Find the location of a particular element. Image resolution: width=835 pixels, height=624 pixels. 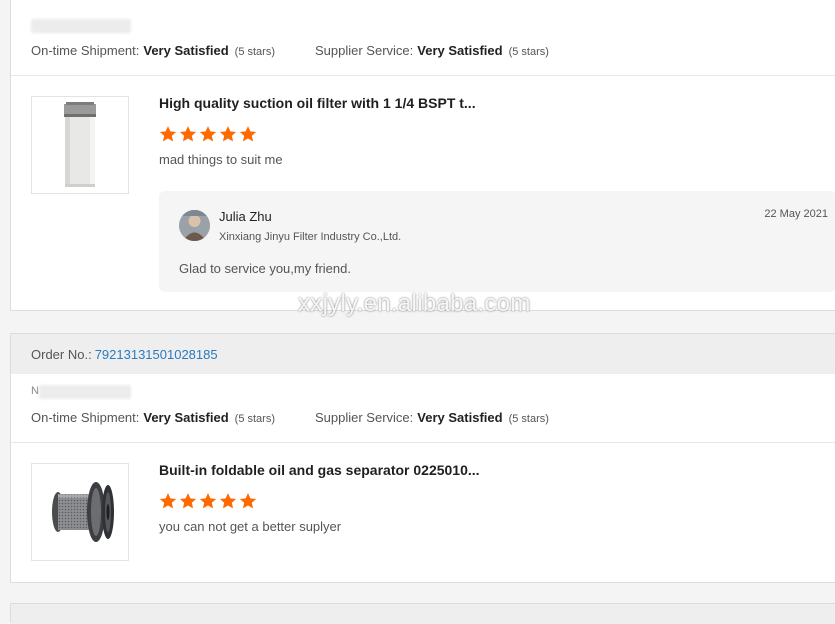

review-card is located at coordinates (422, 613).